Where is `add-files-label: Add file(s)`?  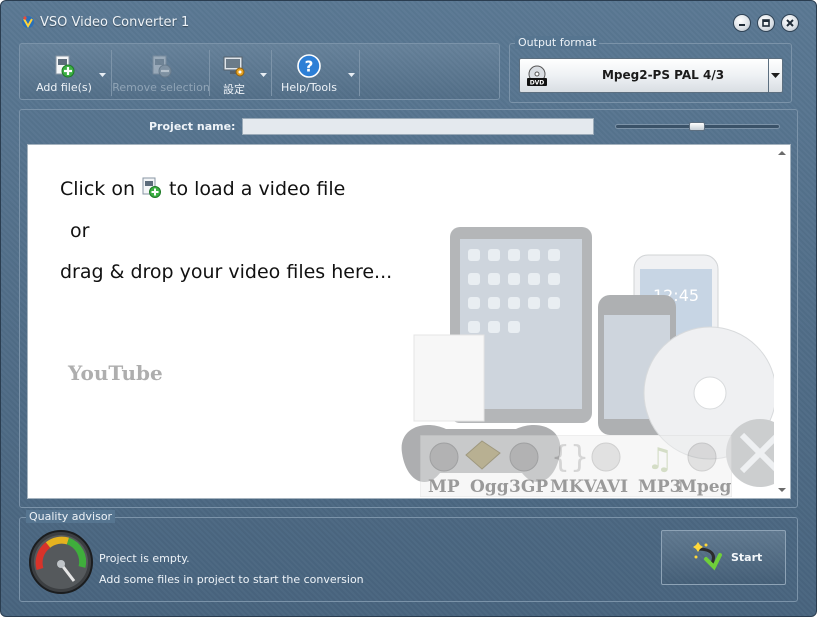 add-files-label: Add file(s) is located at coordinates (64, 87).